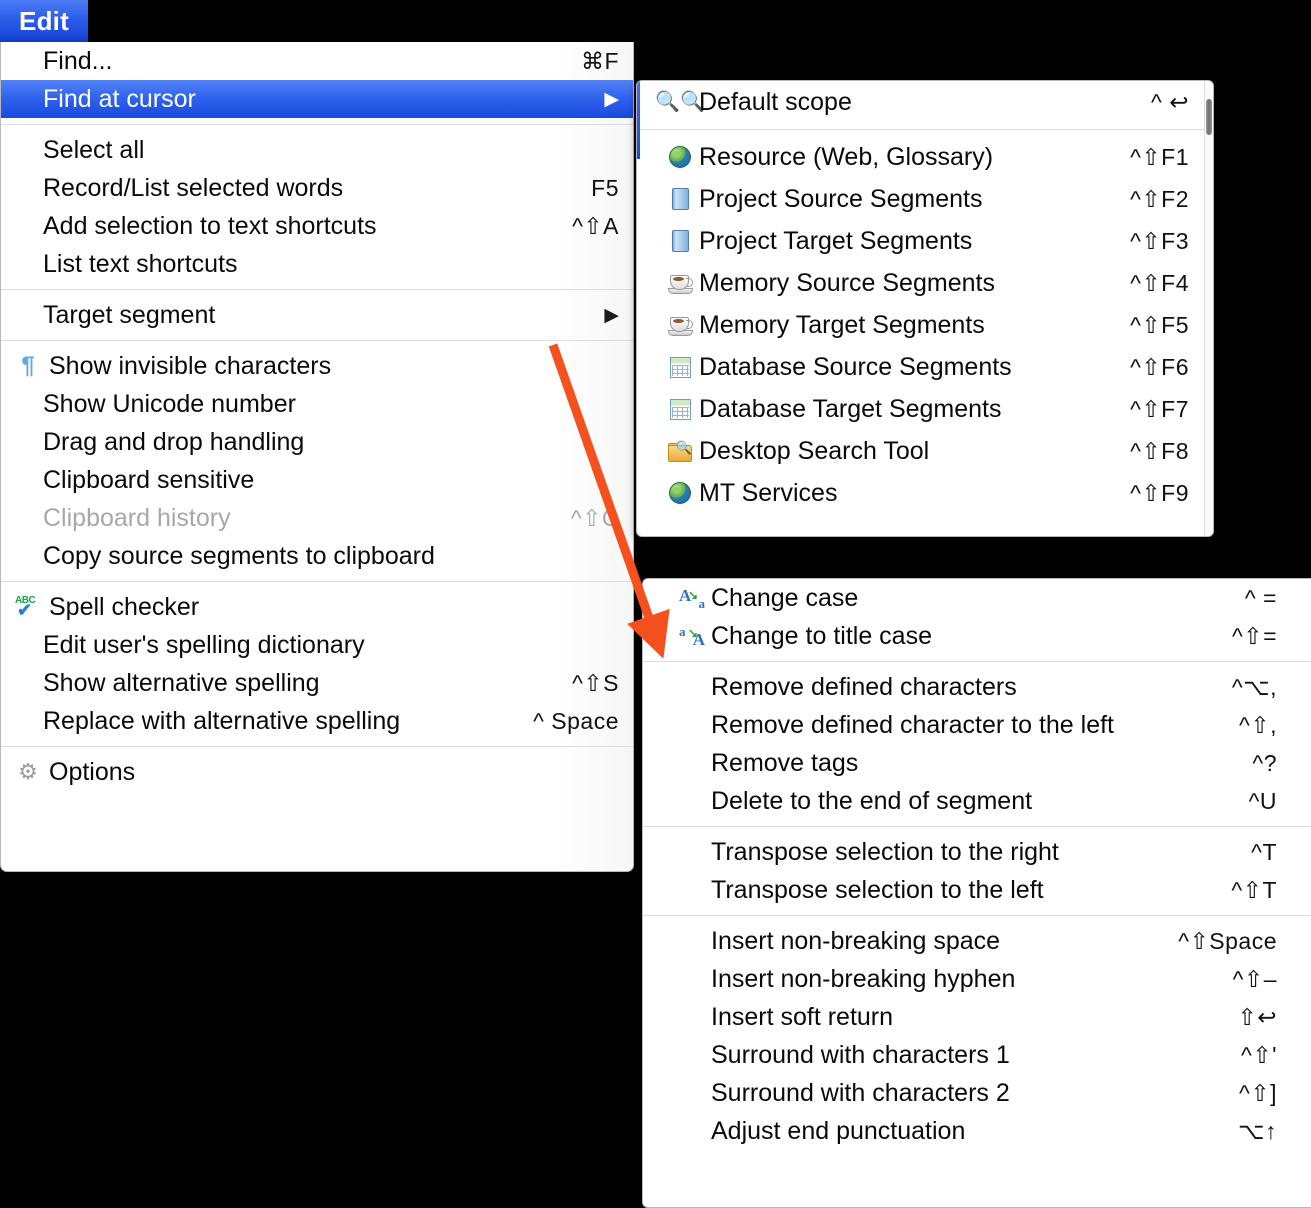 This screenshot has height=1208, width=1311. Describe the element at coordinates (1254, 889) in the screenshot. I see `menu-item-shortcut: ^⇧T` at that location.